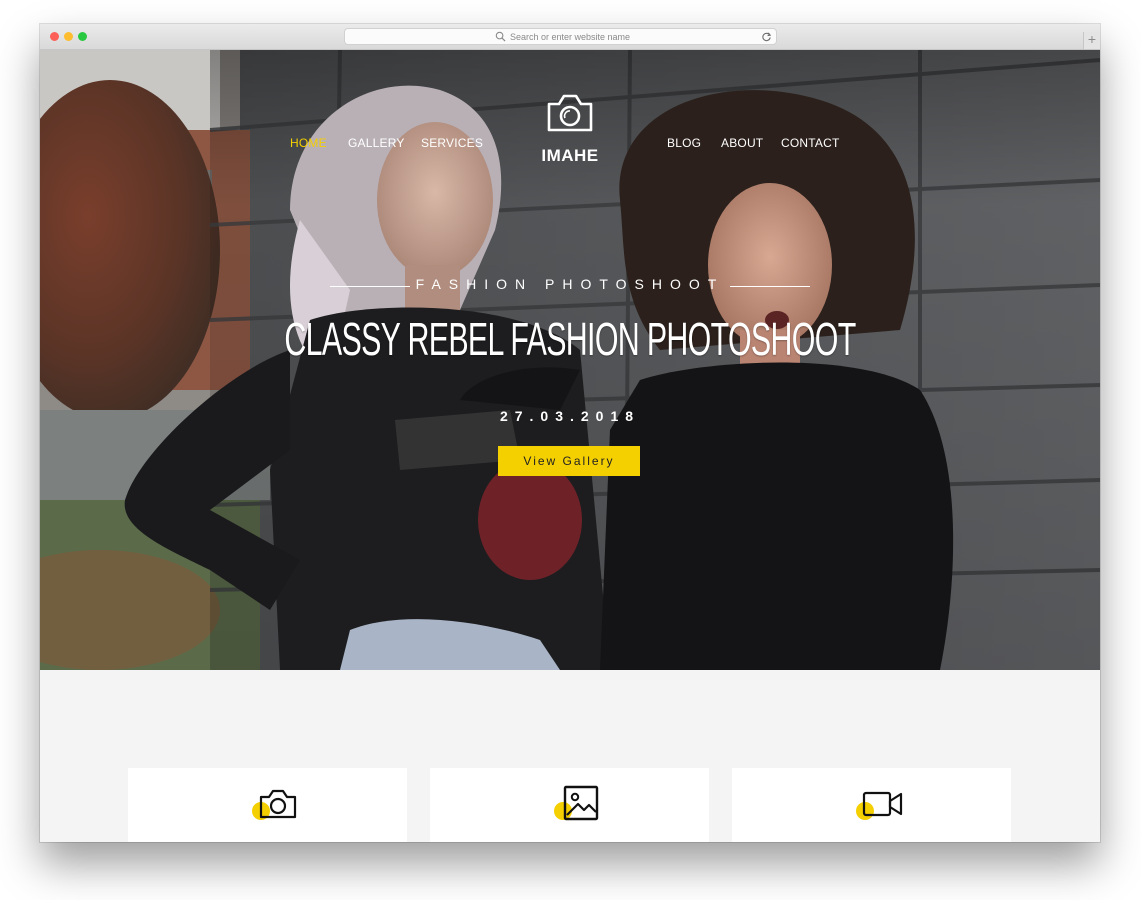 The width and height of the screenshot is (1141, 900). Describe the element at coordinates (770, 286) in the screenshot. I see `eyebrow-right-rule` at that location.